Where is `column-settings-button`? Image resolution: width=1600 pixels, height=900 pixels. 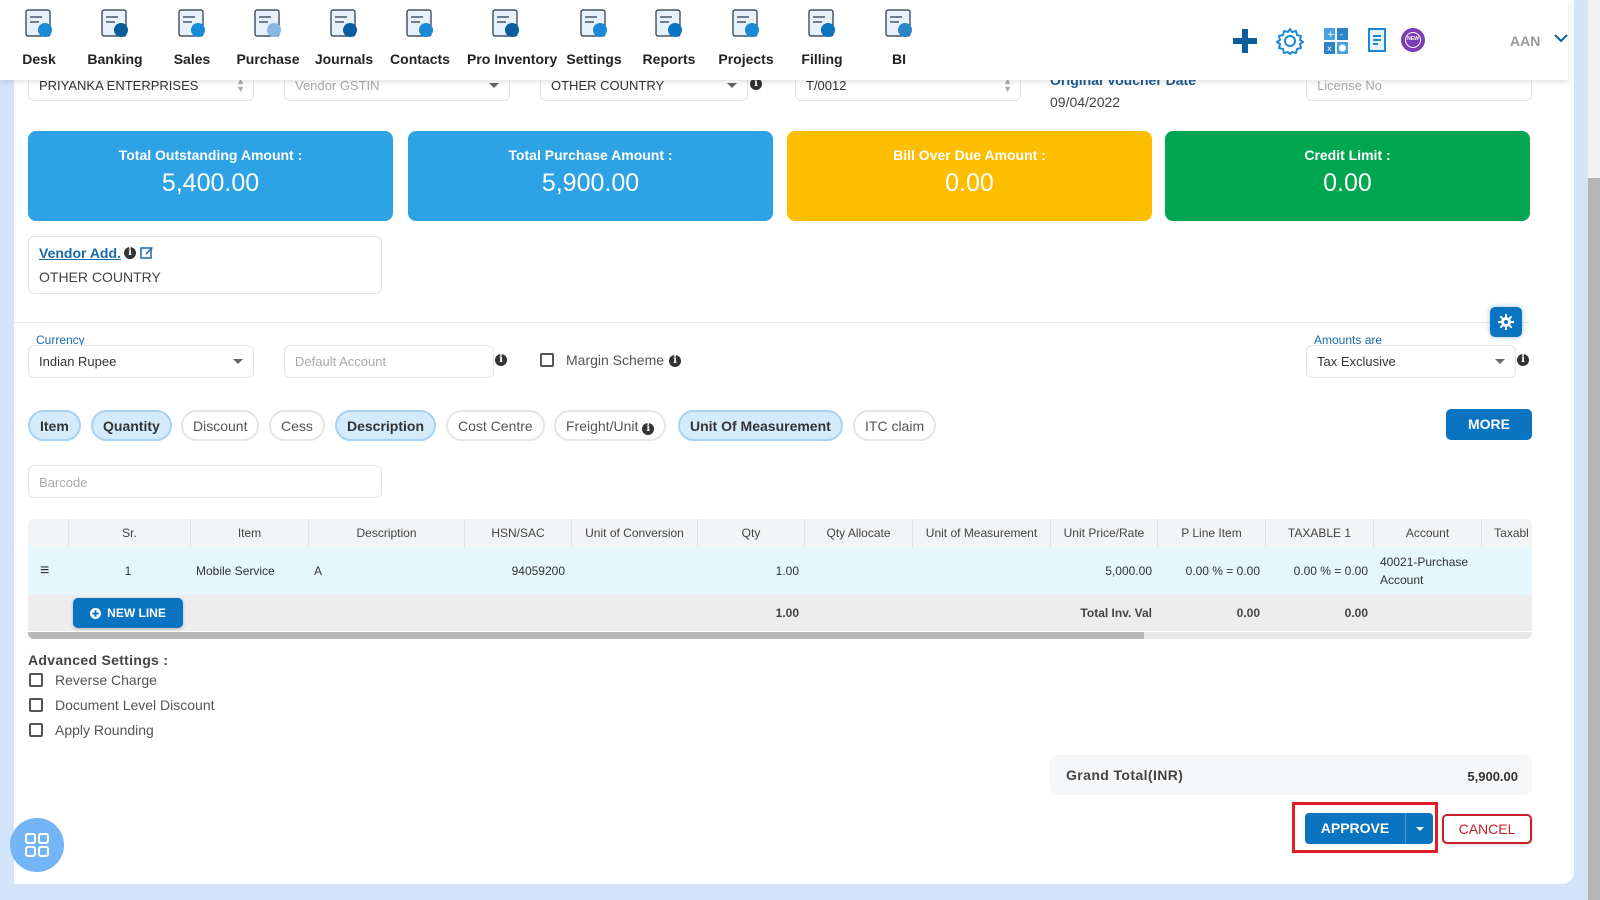
column-settings-button is located at coordinates (1506, 322).